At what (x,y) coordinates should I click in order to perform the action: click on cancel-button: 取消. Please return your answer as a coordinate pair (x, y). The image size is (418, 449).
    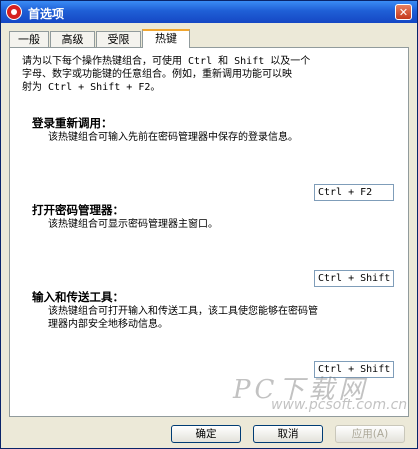
    Looking at the image, I should click on (288, 434).